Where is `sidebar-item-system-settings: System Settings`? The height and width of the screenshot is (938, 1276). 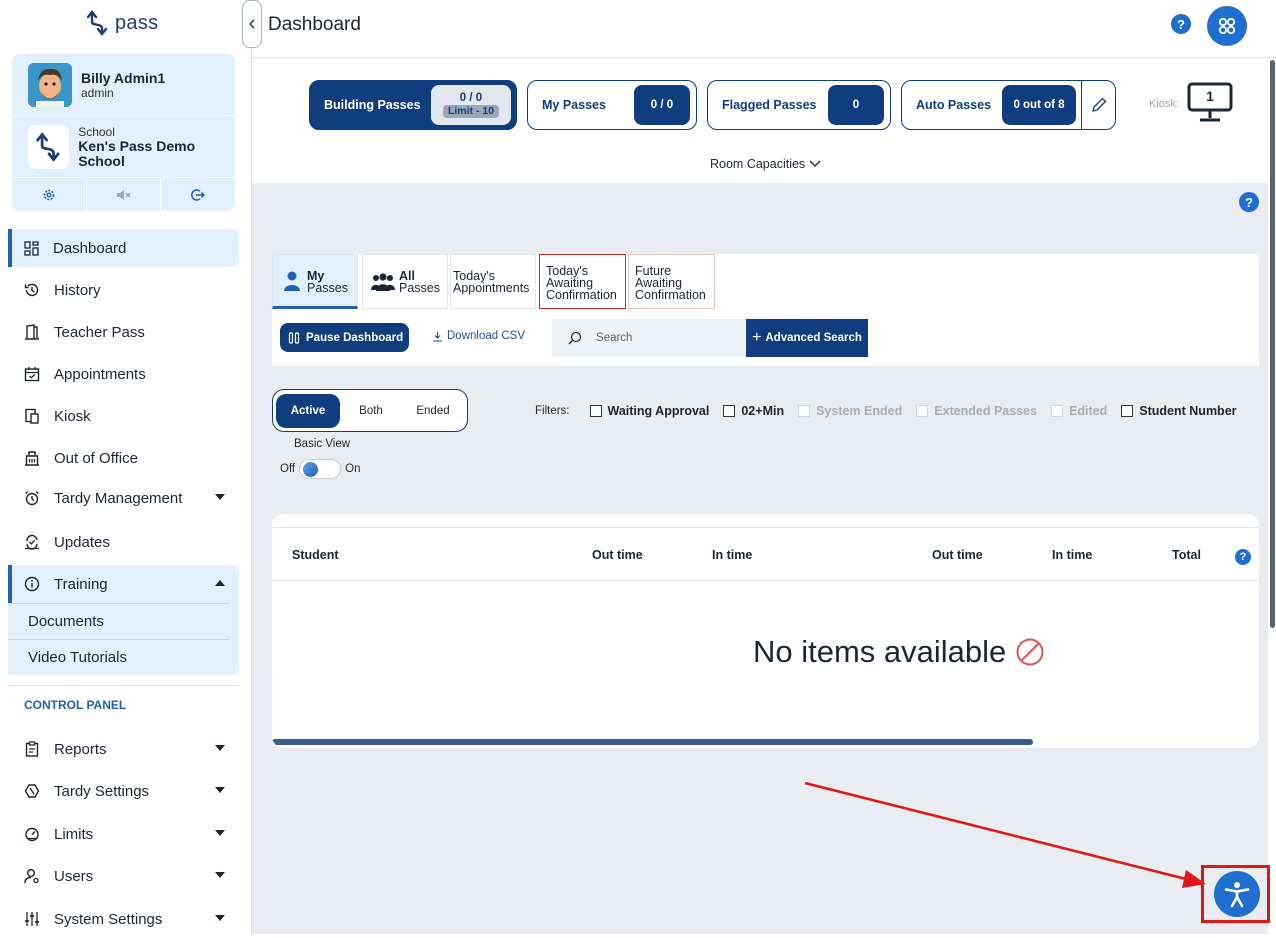
sidebar-item-system-settings: System Settings is located at coordinates (123, 919).